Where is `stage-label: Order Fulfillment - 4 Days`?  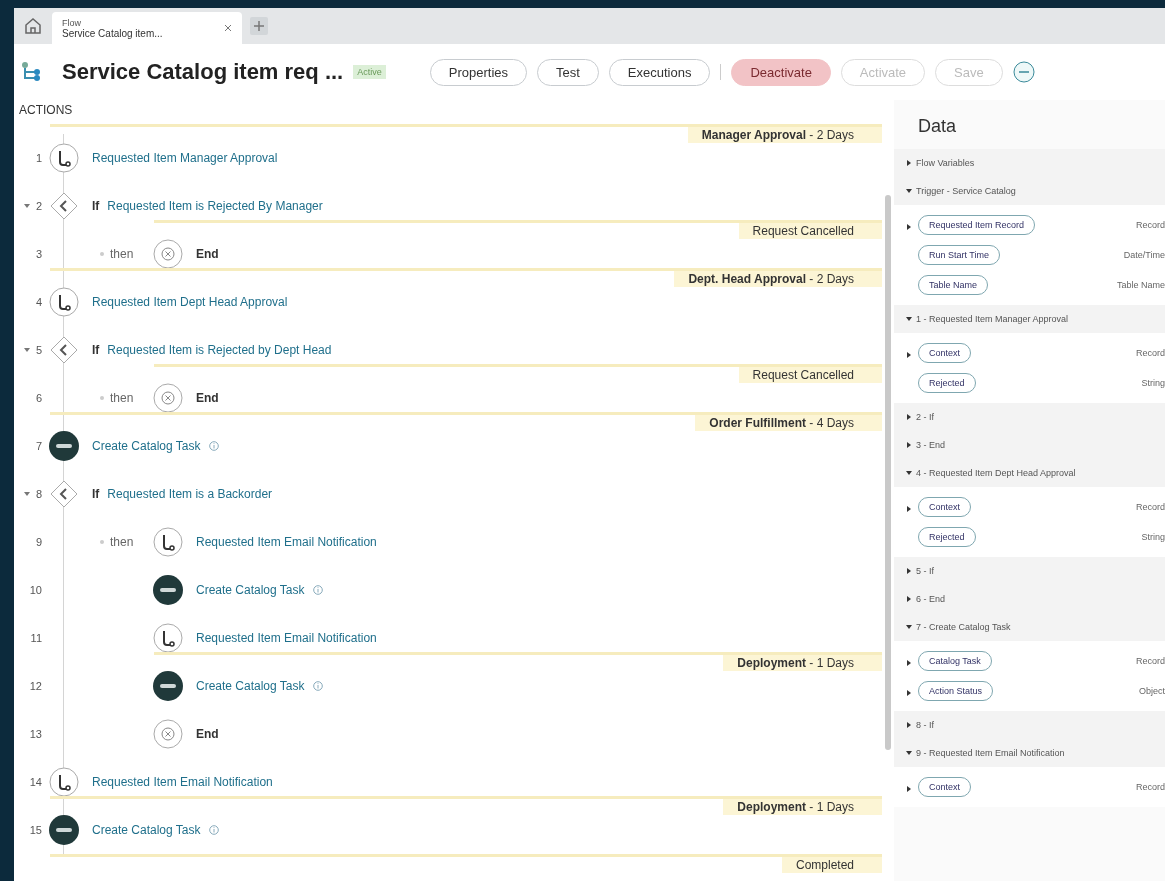 stage-label: Order Fulfillment - 4 Days is located at coordinates (788, 423).